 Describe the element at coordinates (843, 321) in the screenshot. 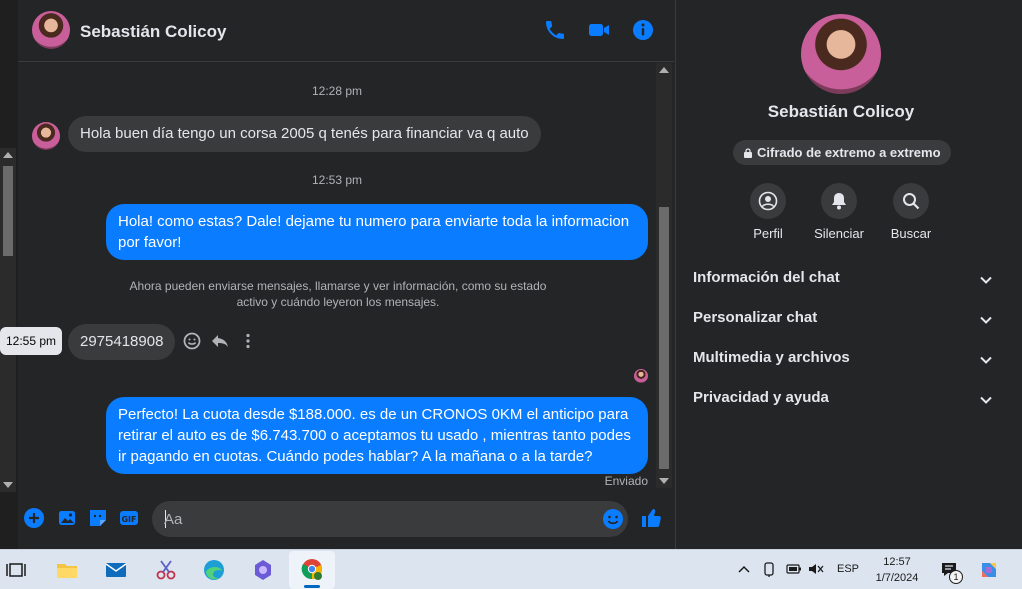

I see `section-customize-chat: Personalizar chat` at that location.